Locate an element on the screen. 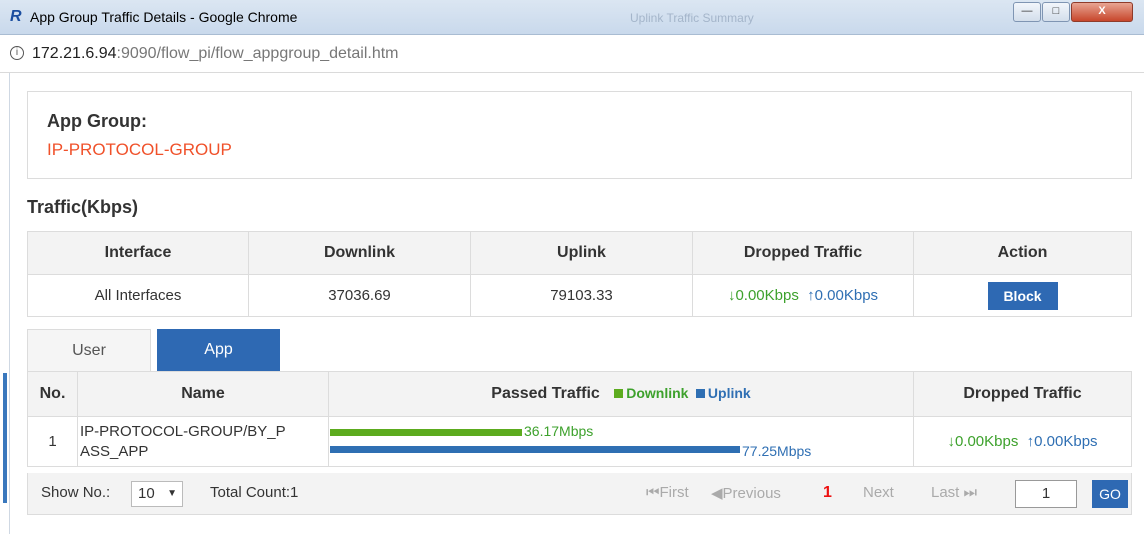 The height and width of the screenshot is (534, 1144). last-page-label: Last is located at coordinates (945, 492).